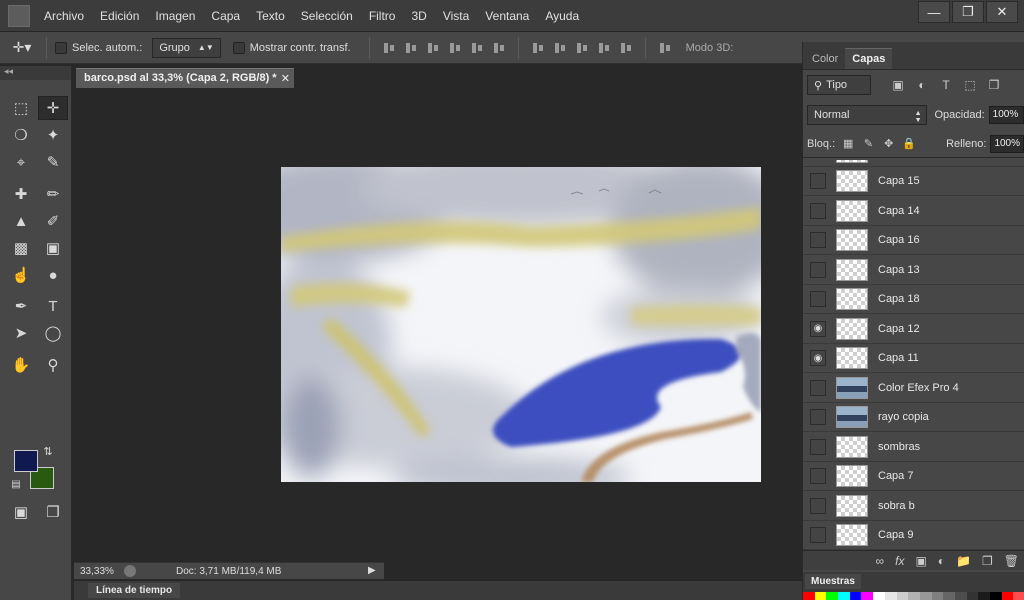 Image resolution: width=1024 pixels, height=600 pixels. What do you see at coordinates (327, 16) in the screenshot?
I see `menu-item: Selección` at bounding box center [327, 16].